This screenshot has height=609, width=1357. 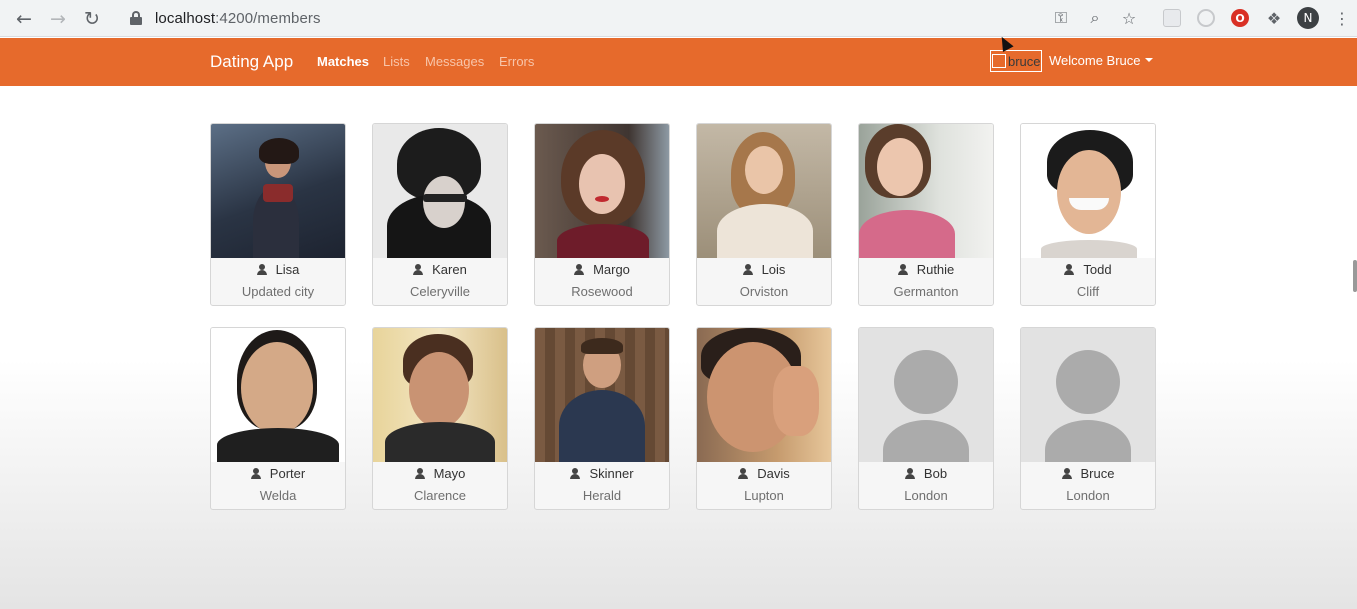 I want to click on brand-link: Dating App, so click(x=251, y=62).